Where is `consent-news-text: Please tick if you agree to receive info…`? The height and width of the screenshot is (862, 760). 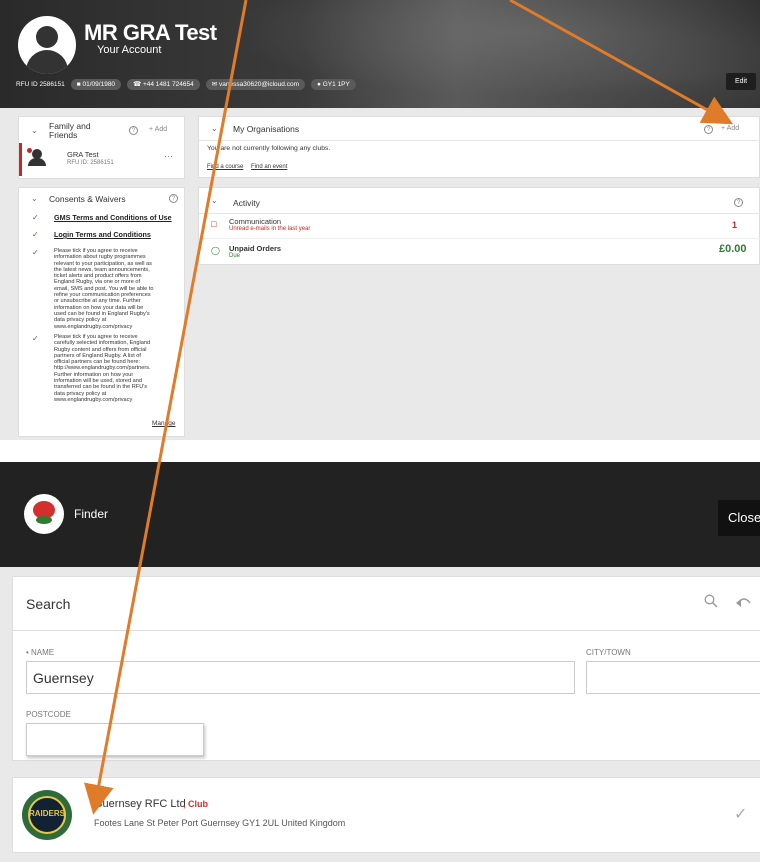 consent-news-text: Please tick if you agree to receive info… is located at coordinates (104, 289).